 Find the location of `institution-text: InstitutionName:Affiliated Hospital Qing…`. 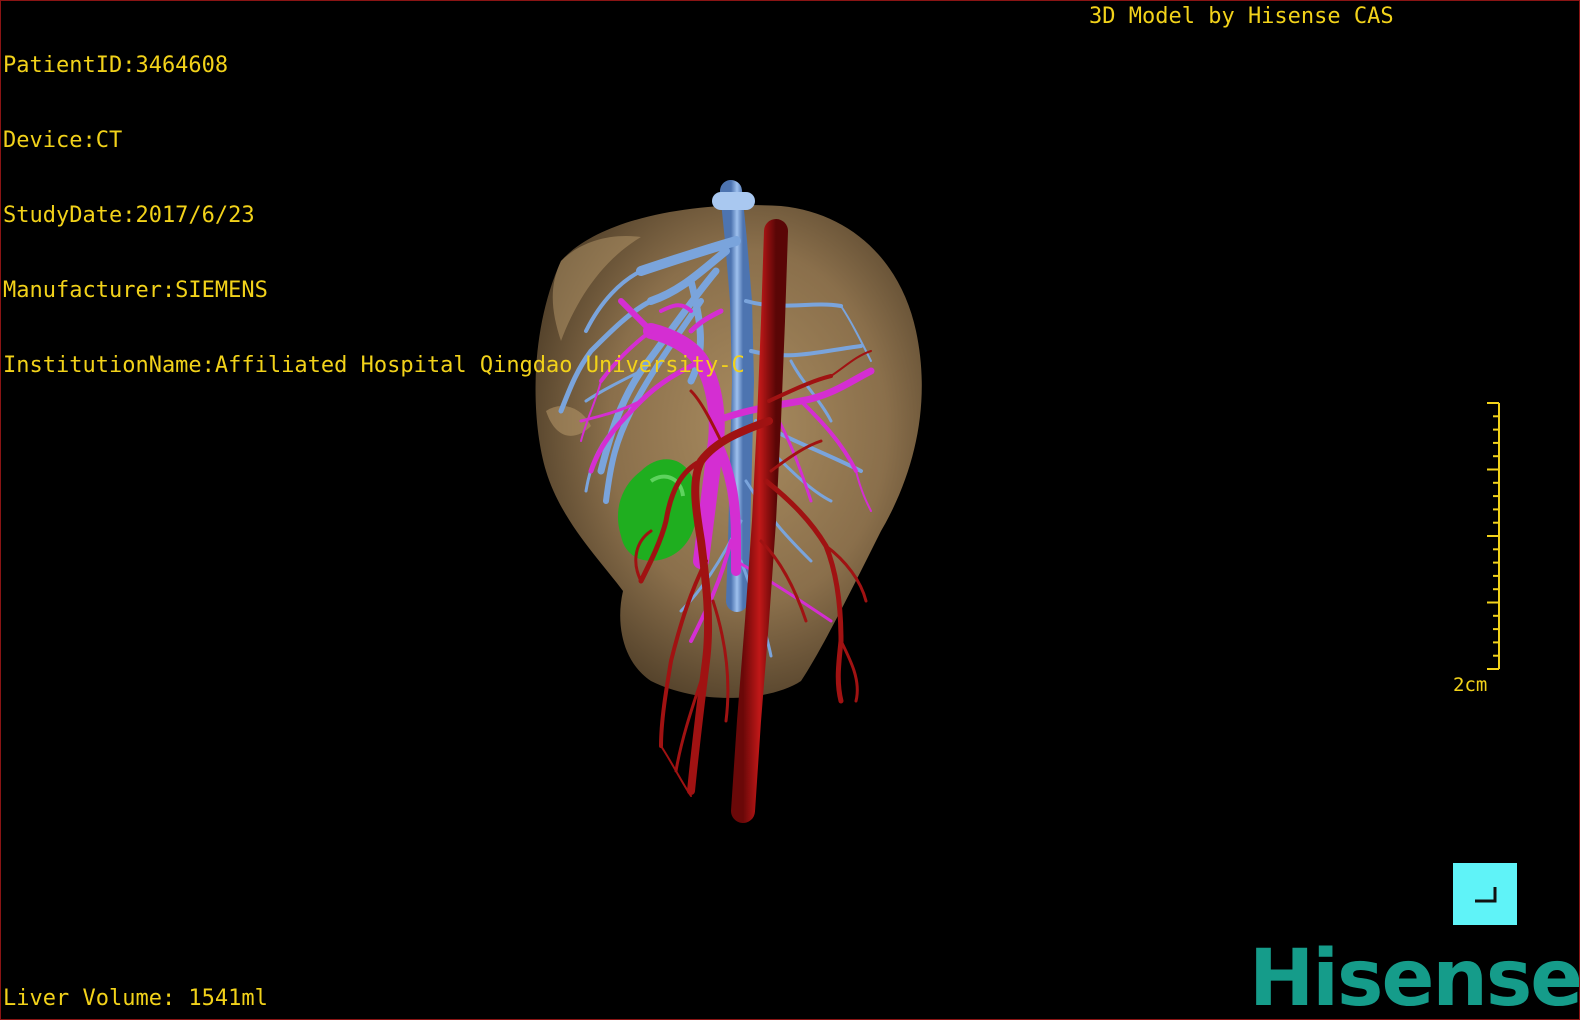

institution-text: InstitutionName:Affiliated Hospital Qing… is located at coordinates (374, 365).